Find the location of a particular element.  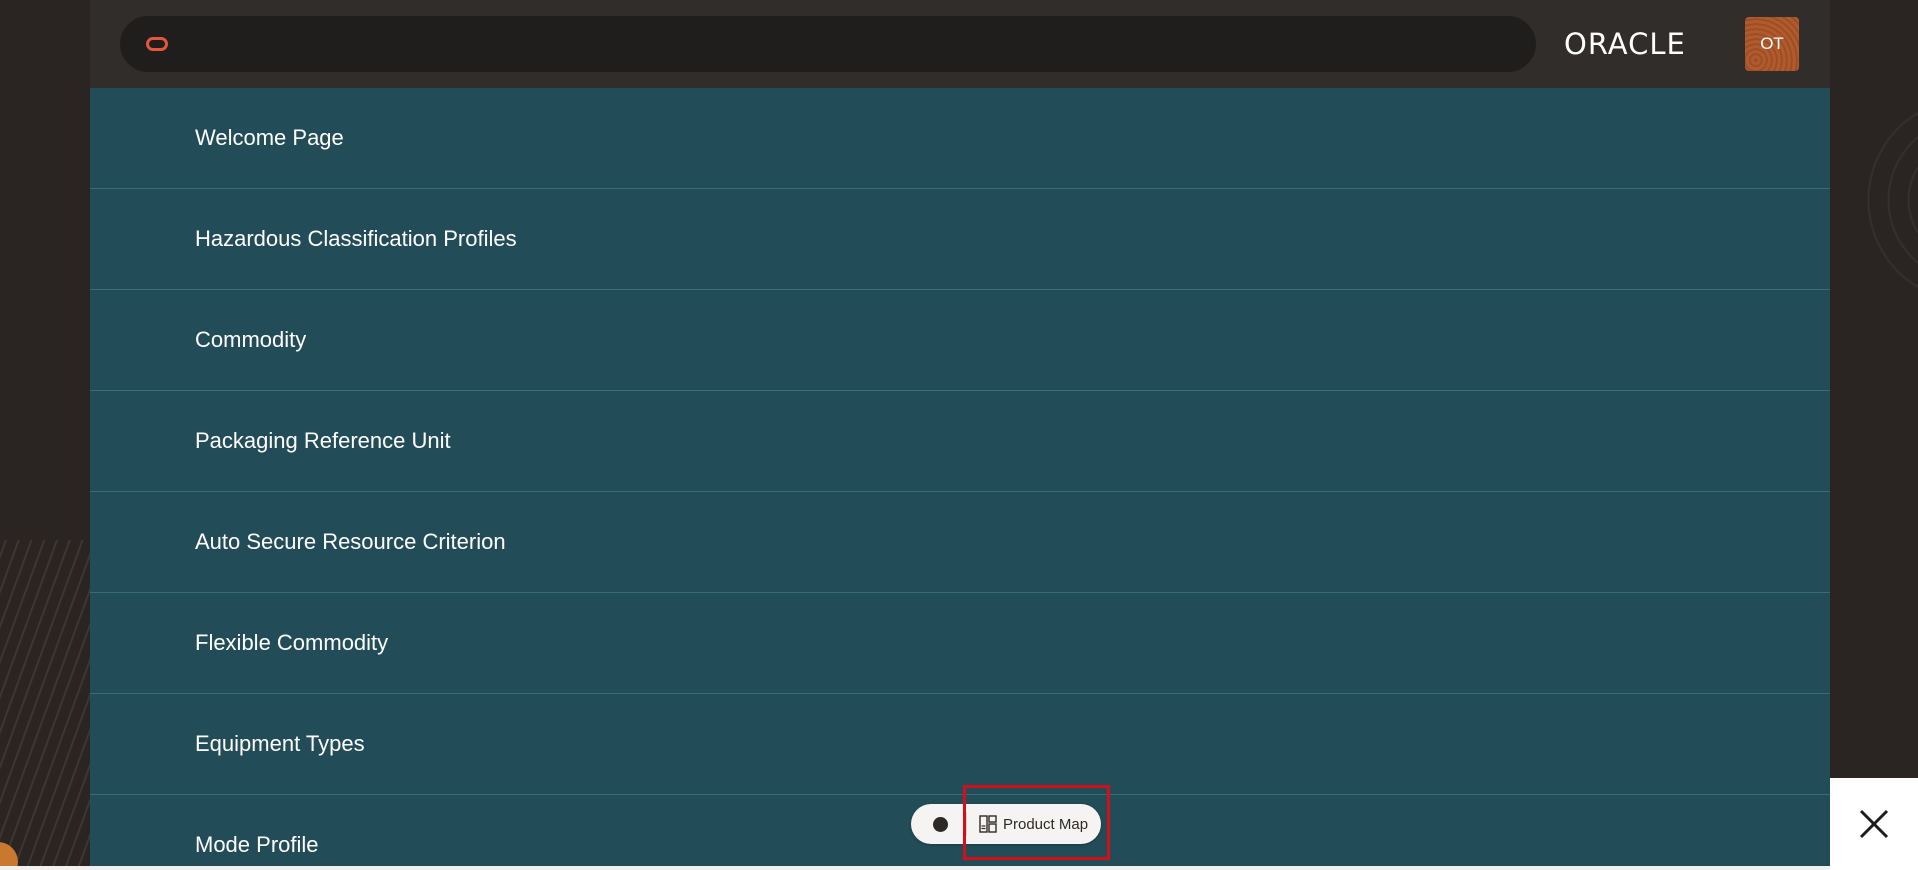

search-bar is located at coordinates (828, 44).